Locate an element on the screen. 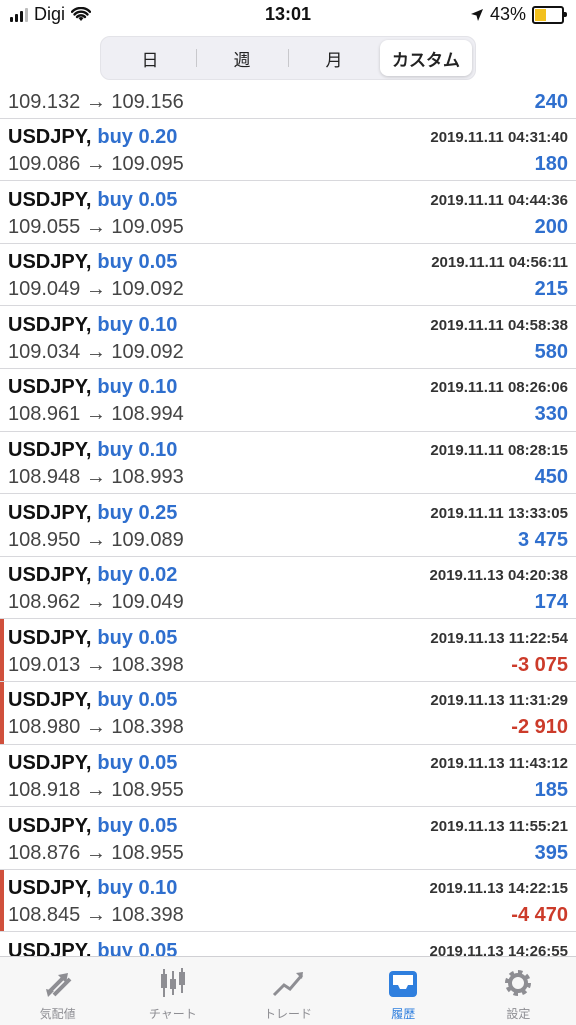  trade-profit: -2 910 is located at coordinates (539, 727).